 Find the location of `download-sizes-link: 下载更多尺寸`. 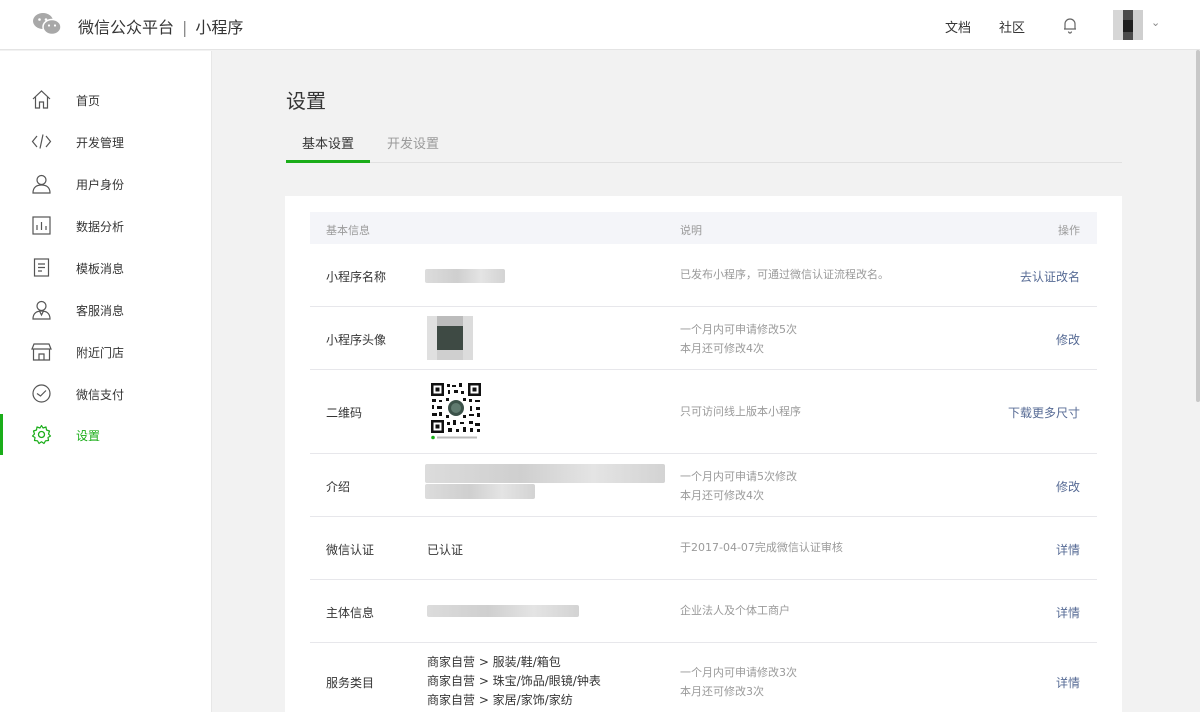

download-sizes-link: 下载更多尺寸 is located at coordinates (1044, 412).